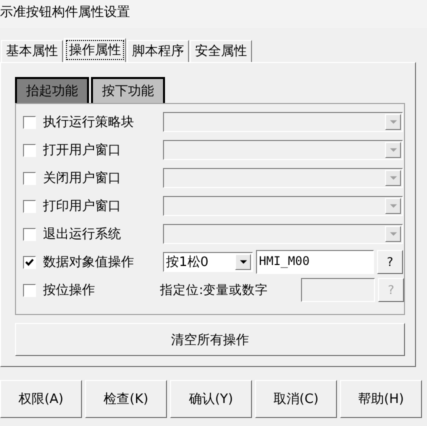 This screenshot has width=427, height=426. What do you see at coordinates (315, 262) in the screenshot?
I see `input-field: HMI_M00` at bounding box center [315, 262].